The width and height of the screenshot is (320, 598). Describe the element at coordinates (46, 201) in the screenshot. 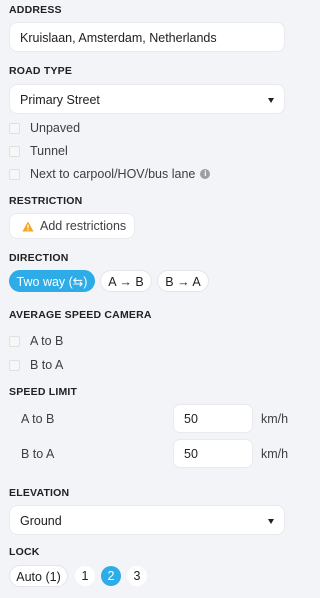

I see `restriction-title: RESTRICTION` at that location.